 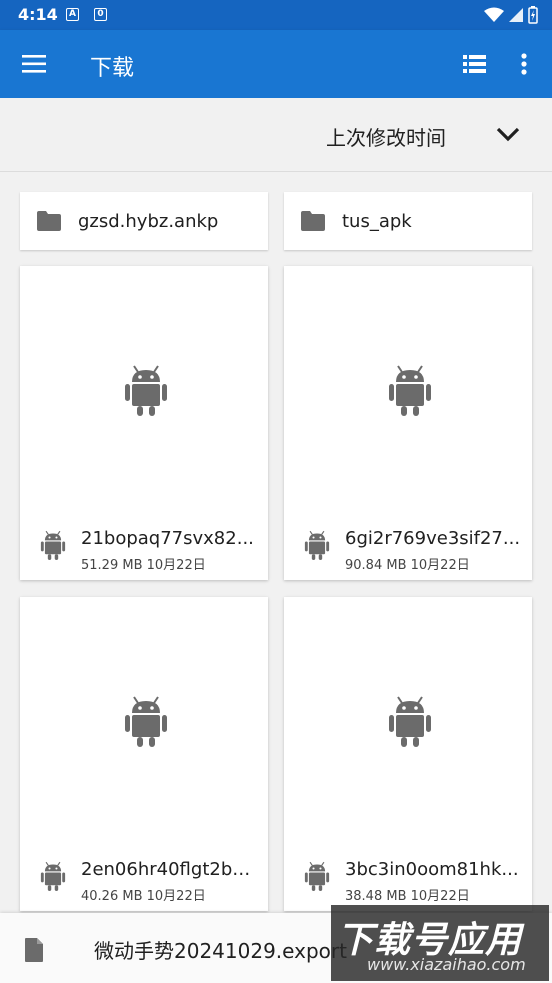 I want to click on page-title: 下载, so click(x=112, y=68).